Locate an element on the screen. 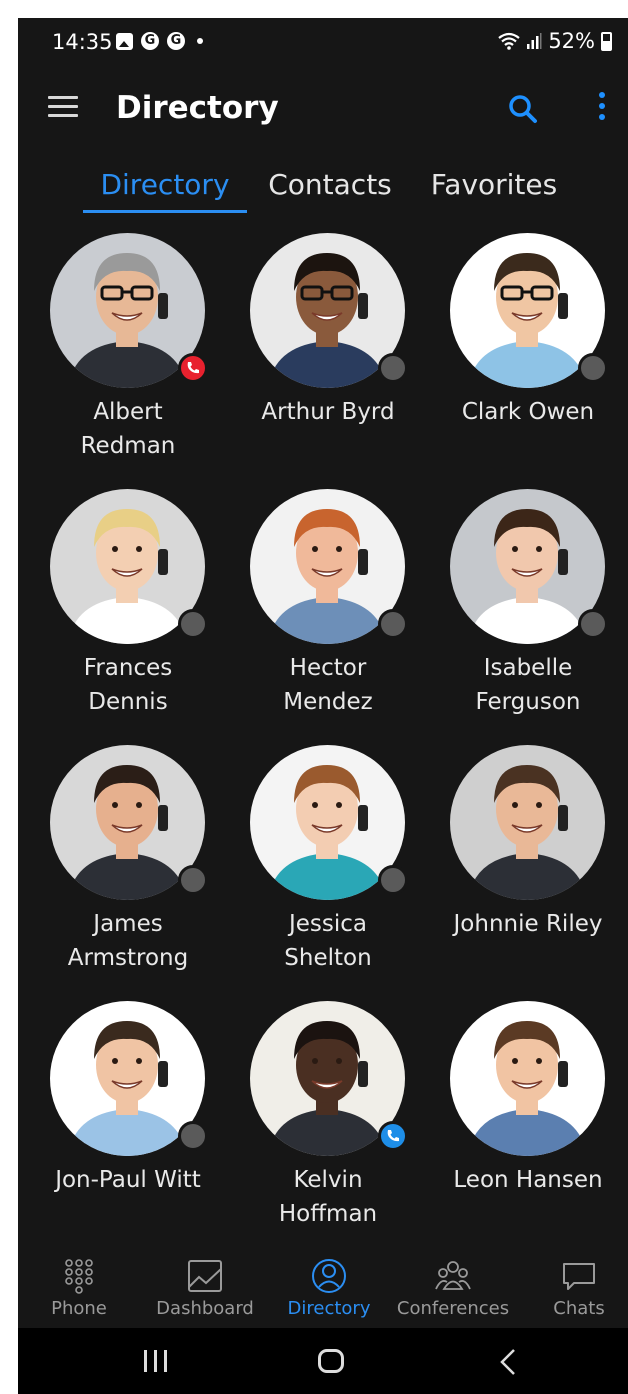 The width and height of the screenshot is (628, 1394). dialpad-icon is located at coordinates (79, 1276).